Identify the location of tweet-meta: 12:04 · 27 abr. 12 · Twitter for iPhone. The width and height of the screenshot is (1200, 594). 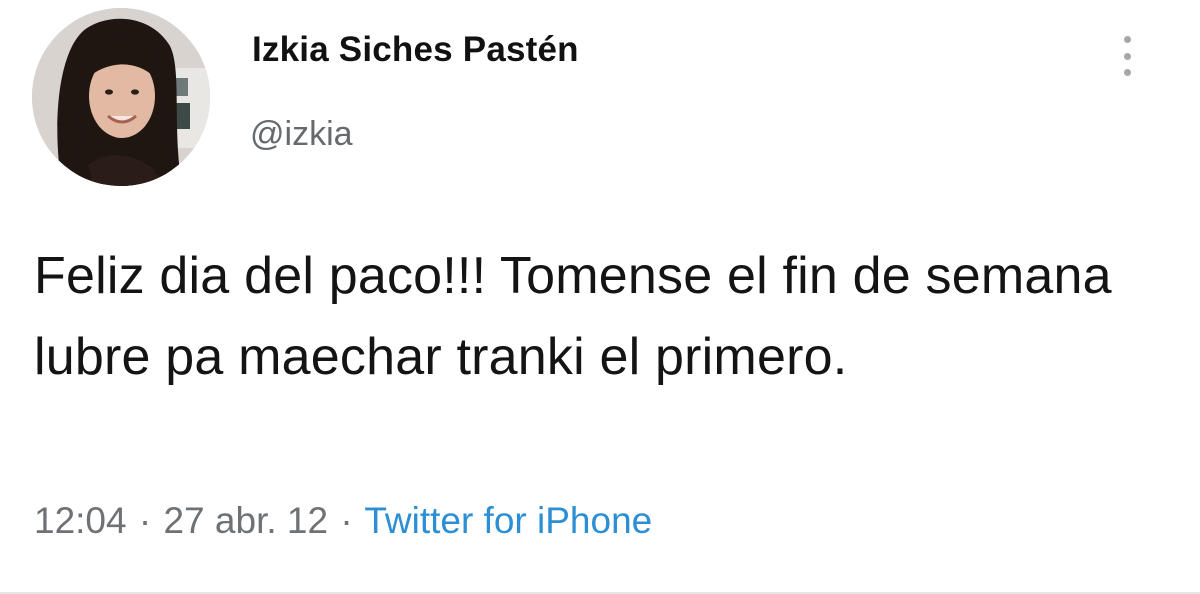
(343, 521).